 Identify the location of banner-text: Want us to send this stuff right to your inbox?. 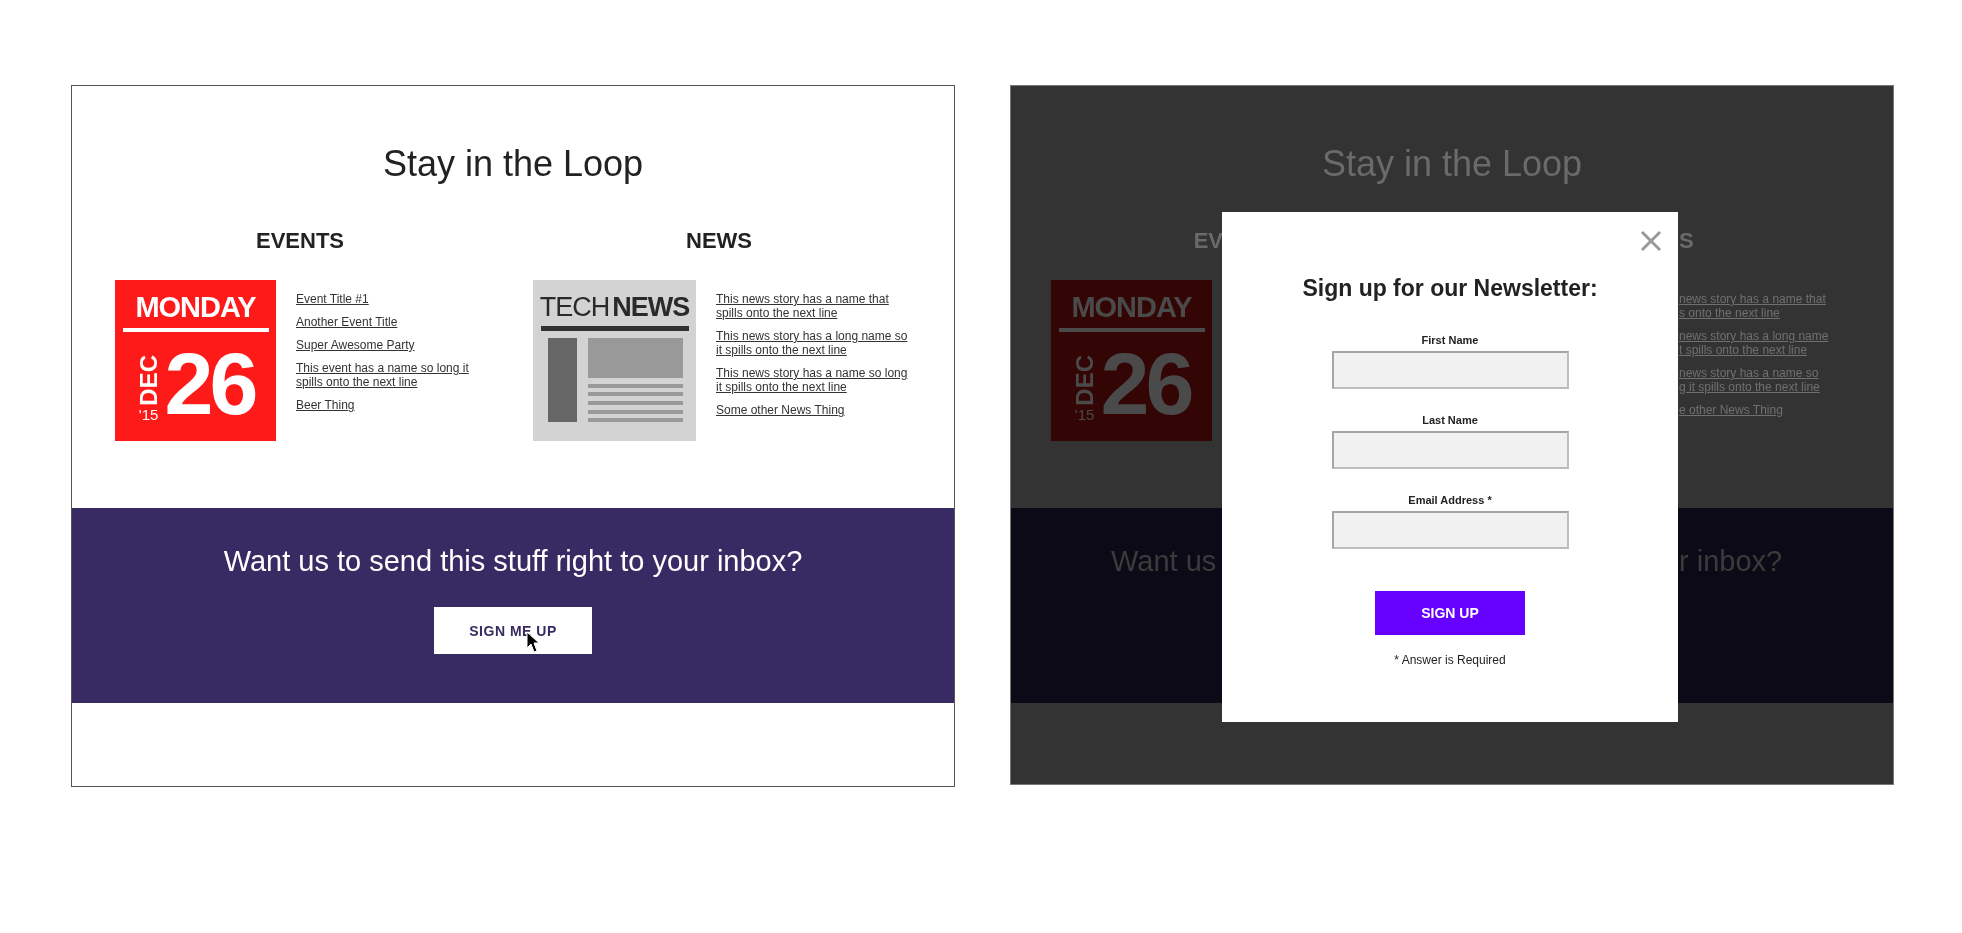
(513, 561).